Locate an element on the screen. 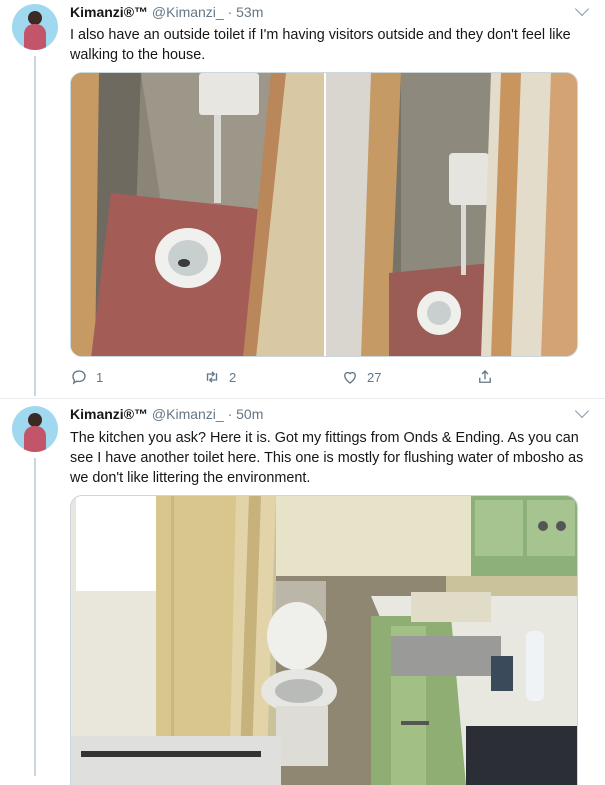 Image resolution: width=605 pixels, height=785 pixels. reply-button: 1 is located at coordinates (86, 377).